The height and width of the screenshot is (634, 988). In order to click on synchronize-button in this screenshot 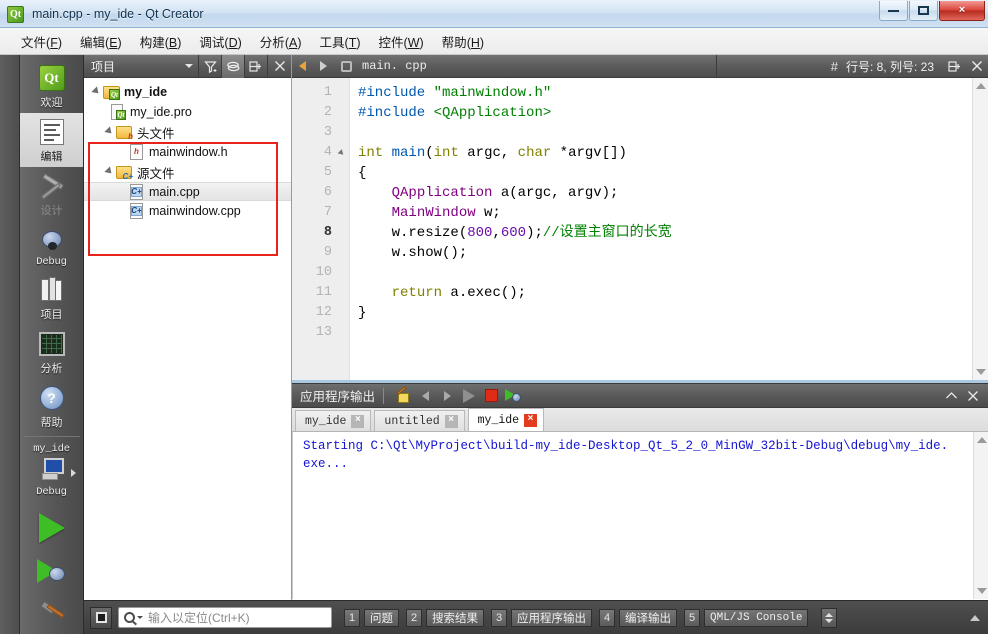, I will do `click(233, 66)`.